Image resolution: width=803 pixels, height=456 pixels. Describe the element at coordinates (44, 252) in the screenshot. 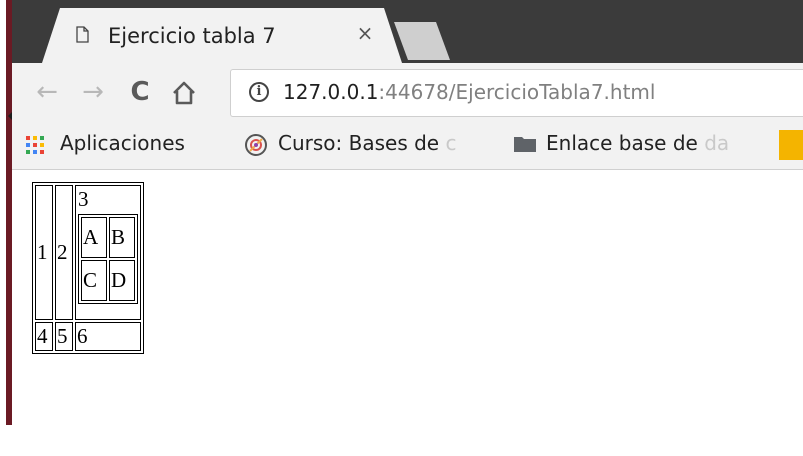

I see `cell-1: 1` at that location.